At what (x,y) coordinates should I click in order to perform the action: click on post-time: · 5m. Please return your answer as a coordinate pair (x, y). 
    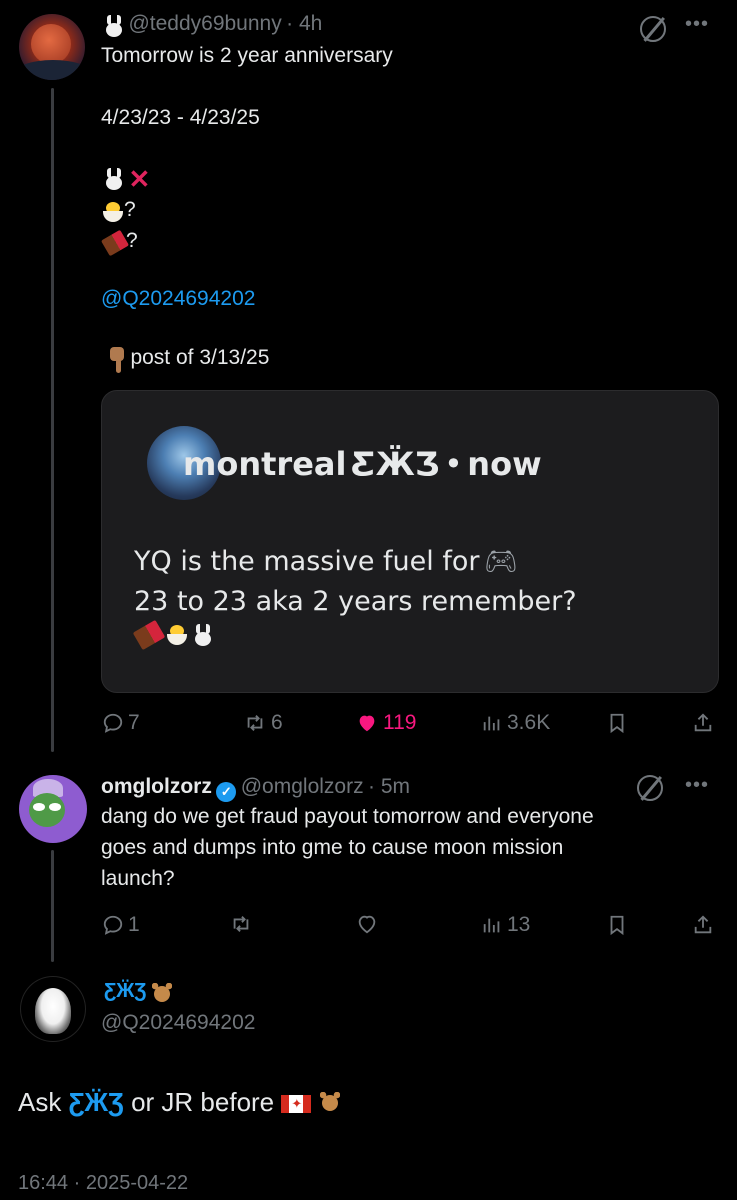
    Looking at the image, I should click on (389, 786).